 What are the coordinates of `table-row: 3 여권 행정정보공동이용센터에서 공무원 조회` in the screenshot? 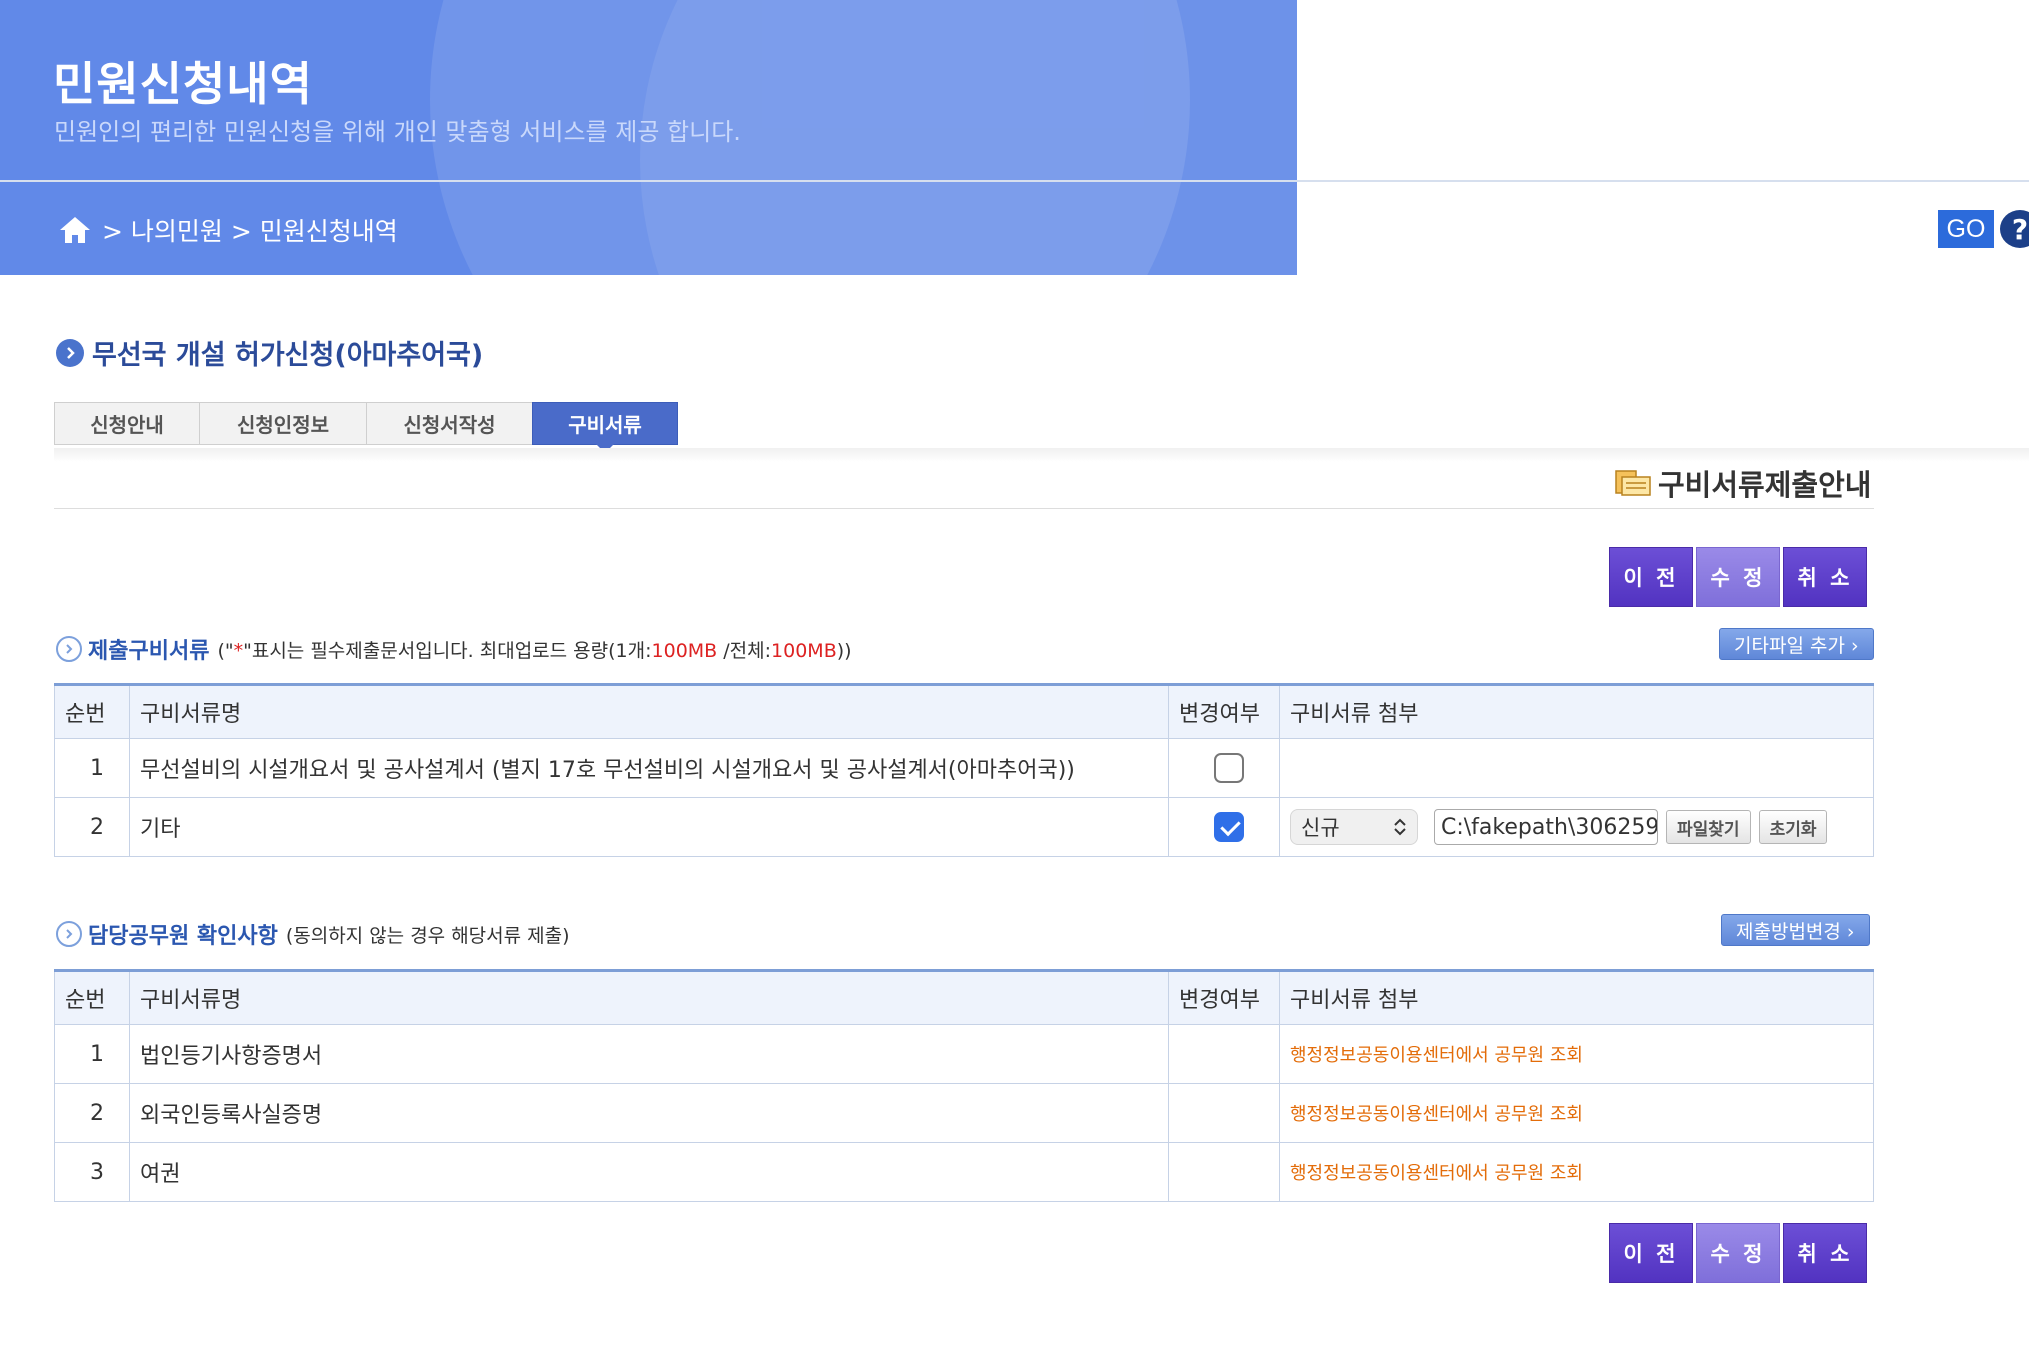 It's located at (964, 1172).